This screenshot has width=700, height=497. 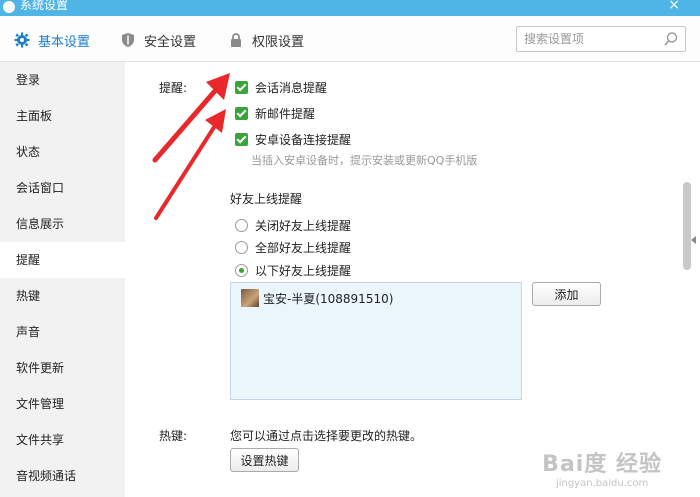 I want to click on hotkey-description: 您可以通过点击选择要更改的热键。, so click(x=326, y=436).